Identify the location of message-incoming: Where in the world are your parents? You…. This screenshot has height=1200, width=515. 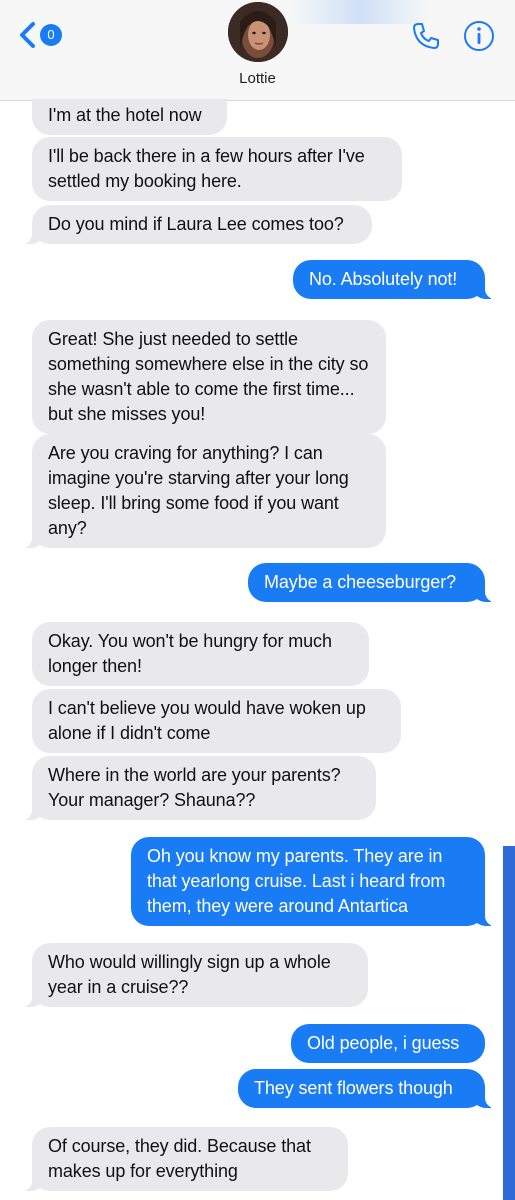
(199, 788).